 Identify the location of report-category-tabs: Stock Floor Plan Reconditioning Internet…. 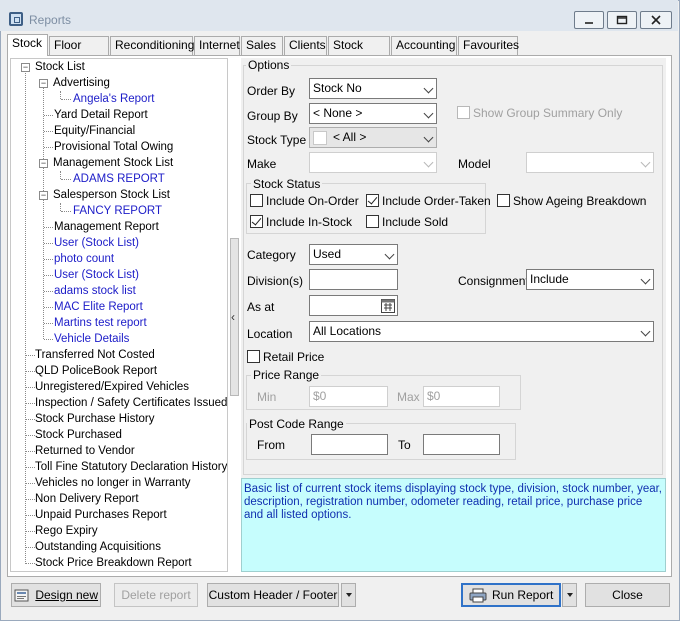
(339, 51).